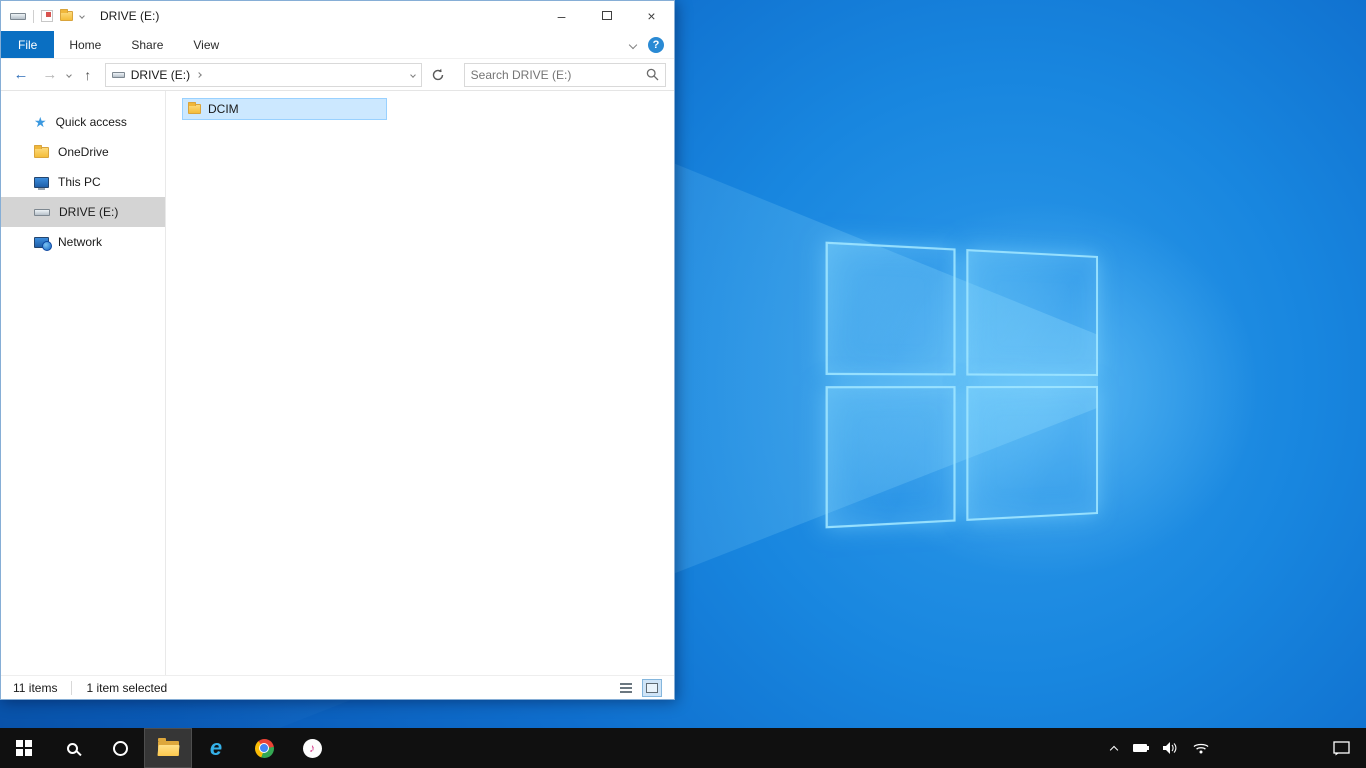  I want to click on window-app-drive-icon, so click(18, 16).